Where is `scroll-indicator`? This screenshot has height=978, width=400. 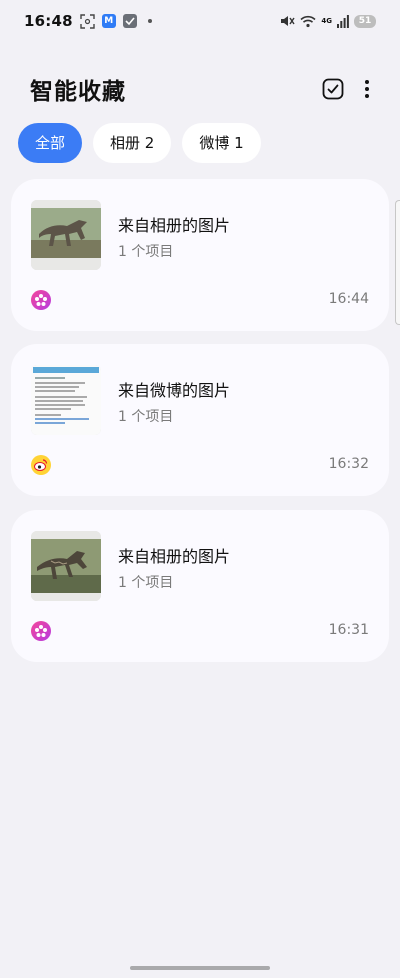
scroll-indicator is located at coordinates (397, 262).